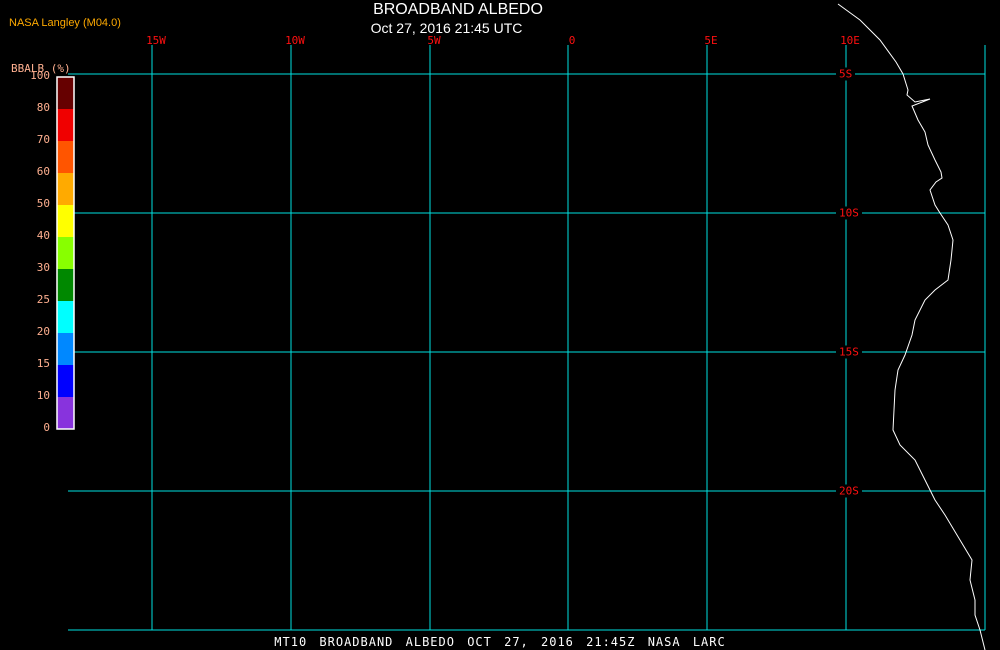 The image size is (1000, 650). Describe the element at coordinates (43, 171) in the screenshot. I see `colorbar-tick-label: 60` at that location.